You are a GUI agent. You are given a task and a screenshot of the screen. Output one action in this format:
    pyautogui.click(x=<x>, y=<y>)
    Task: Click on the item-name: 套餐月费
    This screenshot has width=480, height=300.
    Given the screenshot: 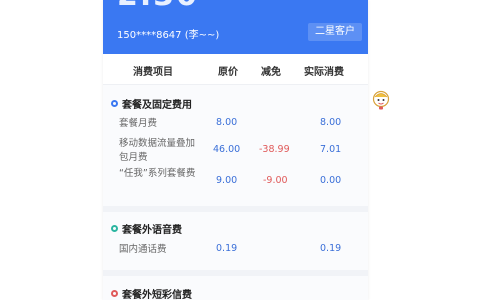 What is the action you would take?
    pyautogui.click(x=138, y=123)
    